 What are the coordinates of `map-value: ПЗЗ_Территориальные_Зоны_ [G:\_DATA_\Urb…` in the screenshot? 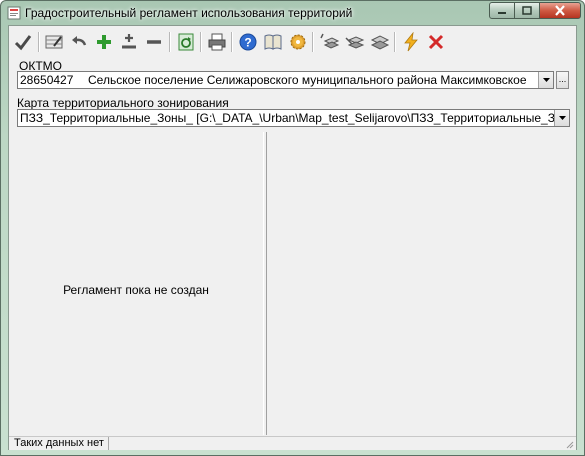 It's located at (295, 118).